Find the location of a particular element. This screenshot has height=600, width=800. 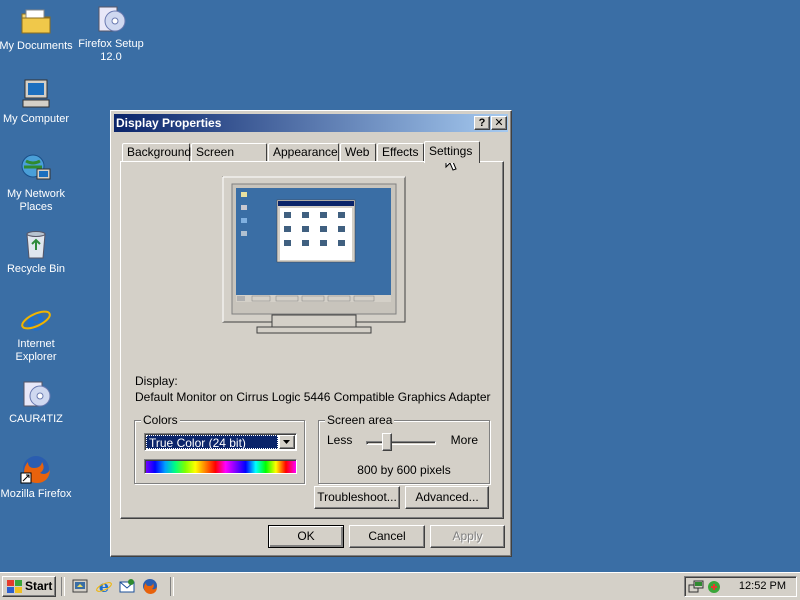

desktop-icon-firefox-setup: Firefox Setup 12.0 is located at coordinates (111, 33).